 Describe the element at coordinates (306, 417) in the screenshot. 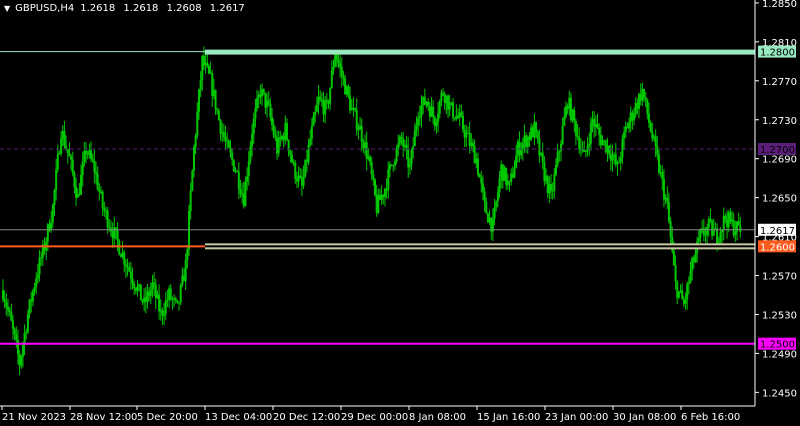

I see `time-tick-label: 20 Dec 12:00` at that location.